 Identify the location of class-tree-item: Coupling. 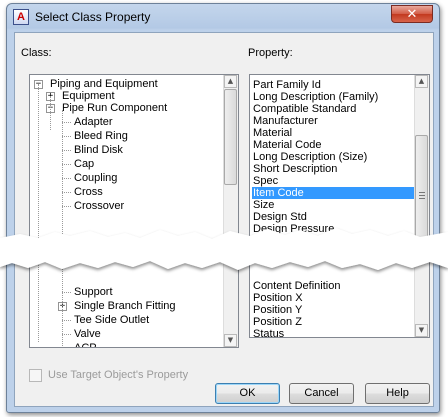
(95, 178).